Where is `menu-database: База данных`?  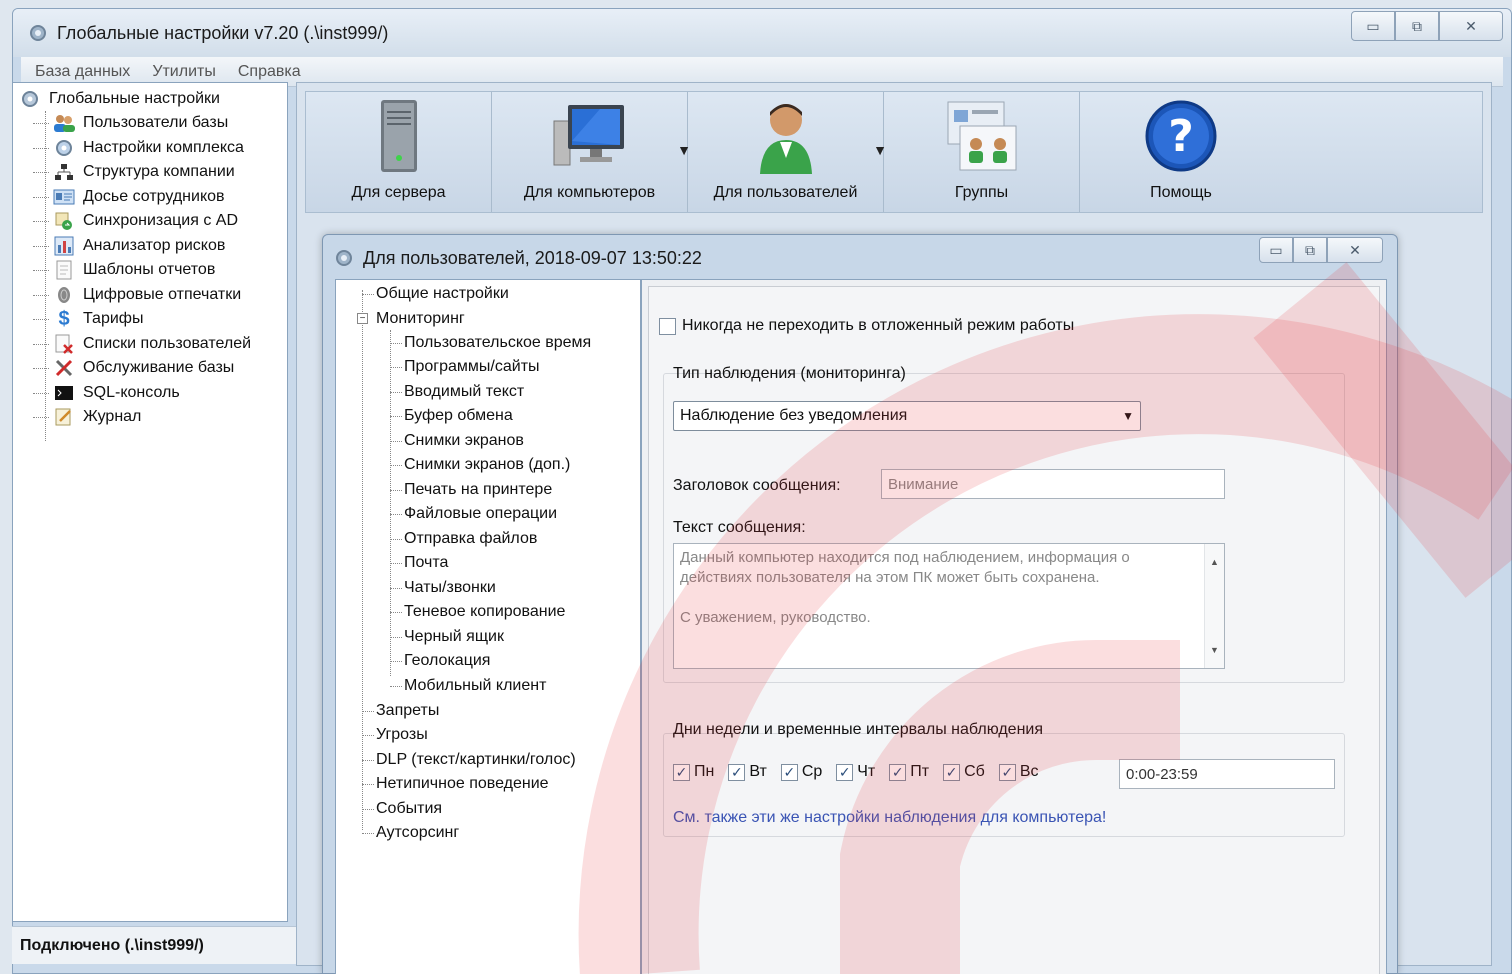
menu-database: База данных is located at coordinates (82, 72).